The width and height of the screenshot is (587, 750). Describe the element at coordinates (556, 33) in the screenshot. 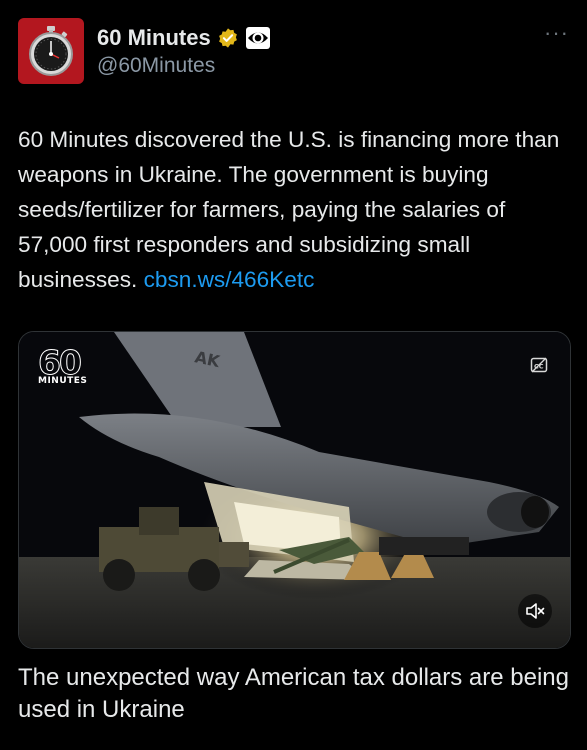

I see `more-options-button: ···` at that location.